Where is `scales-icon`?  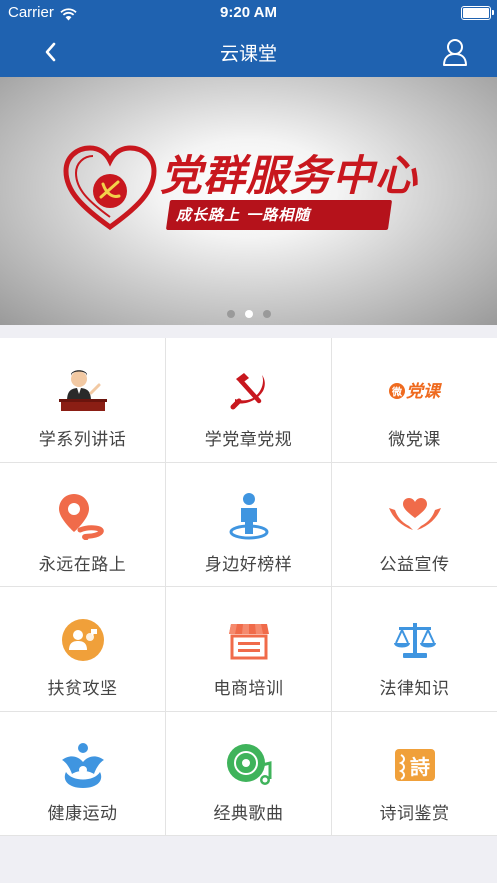
scales-icon is located at coordinates (415, 640).